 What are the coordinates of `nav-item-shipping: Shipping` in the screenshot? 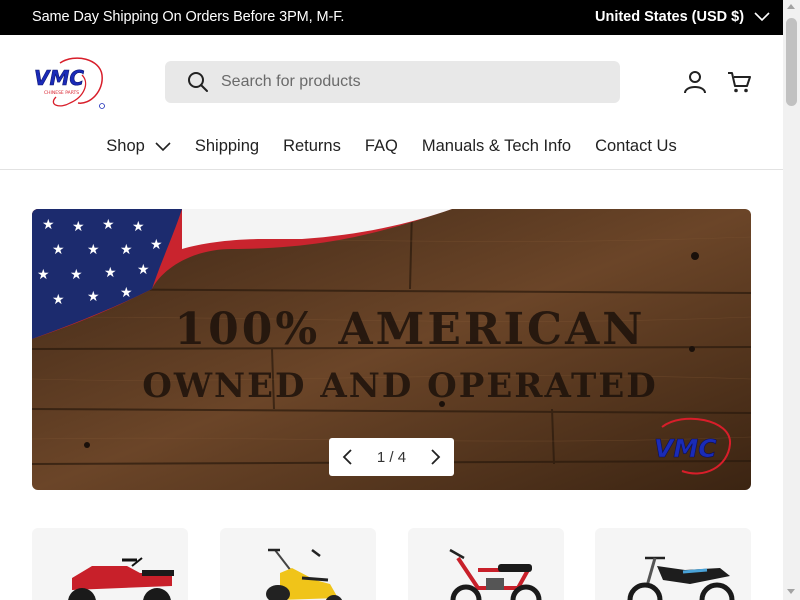 It's located at (227, 146).